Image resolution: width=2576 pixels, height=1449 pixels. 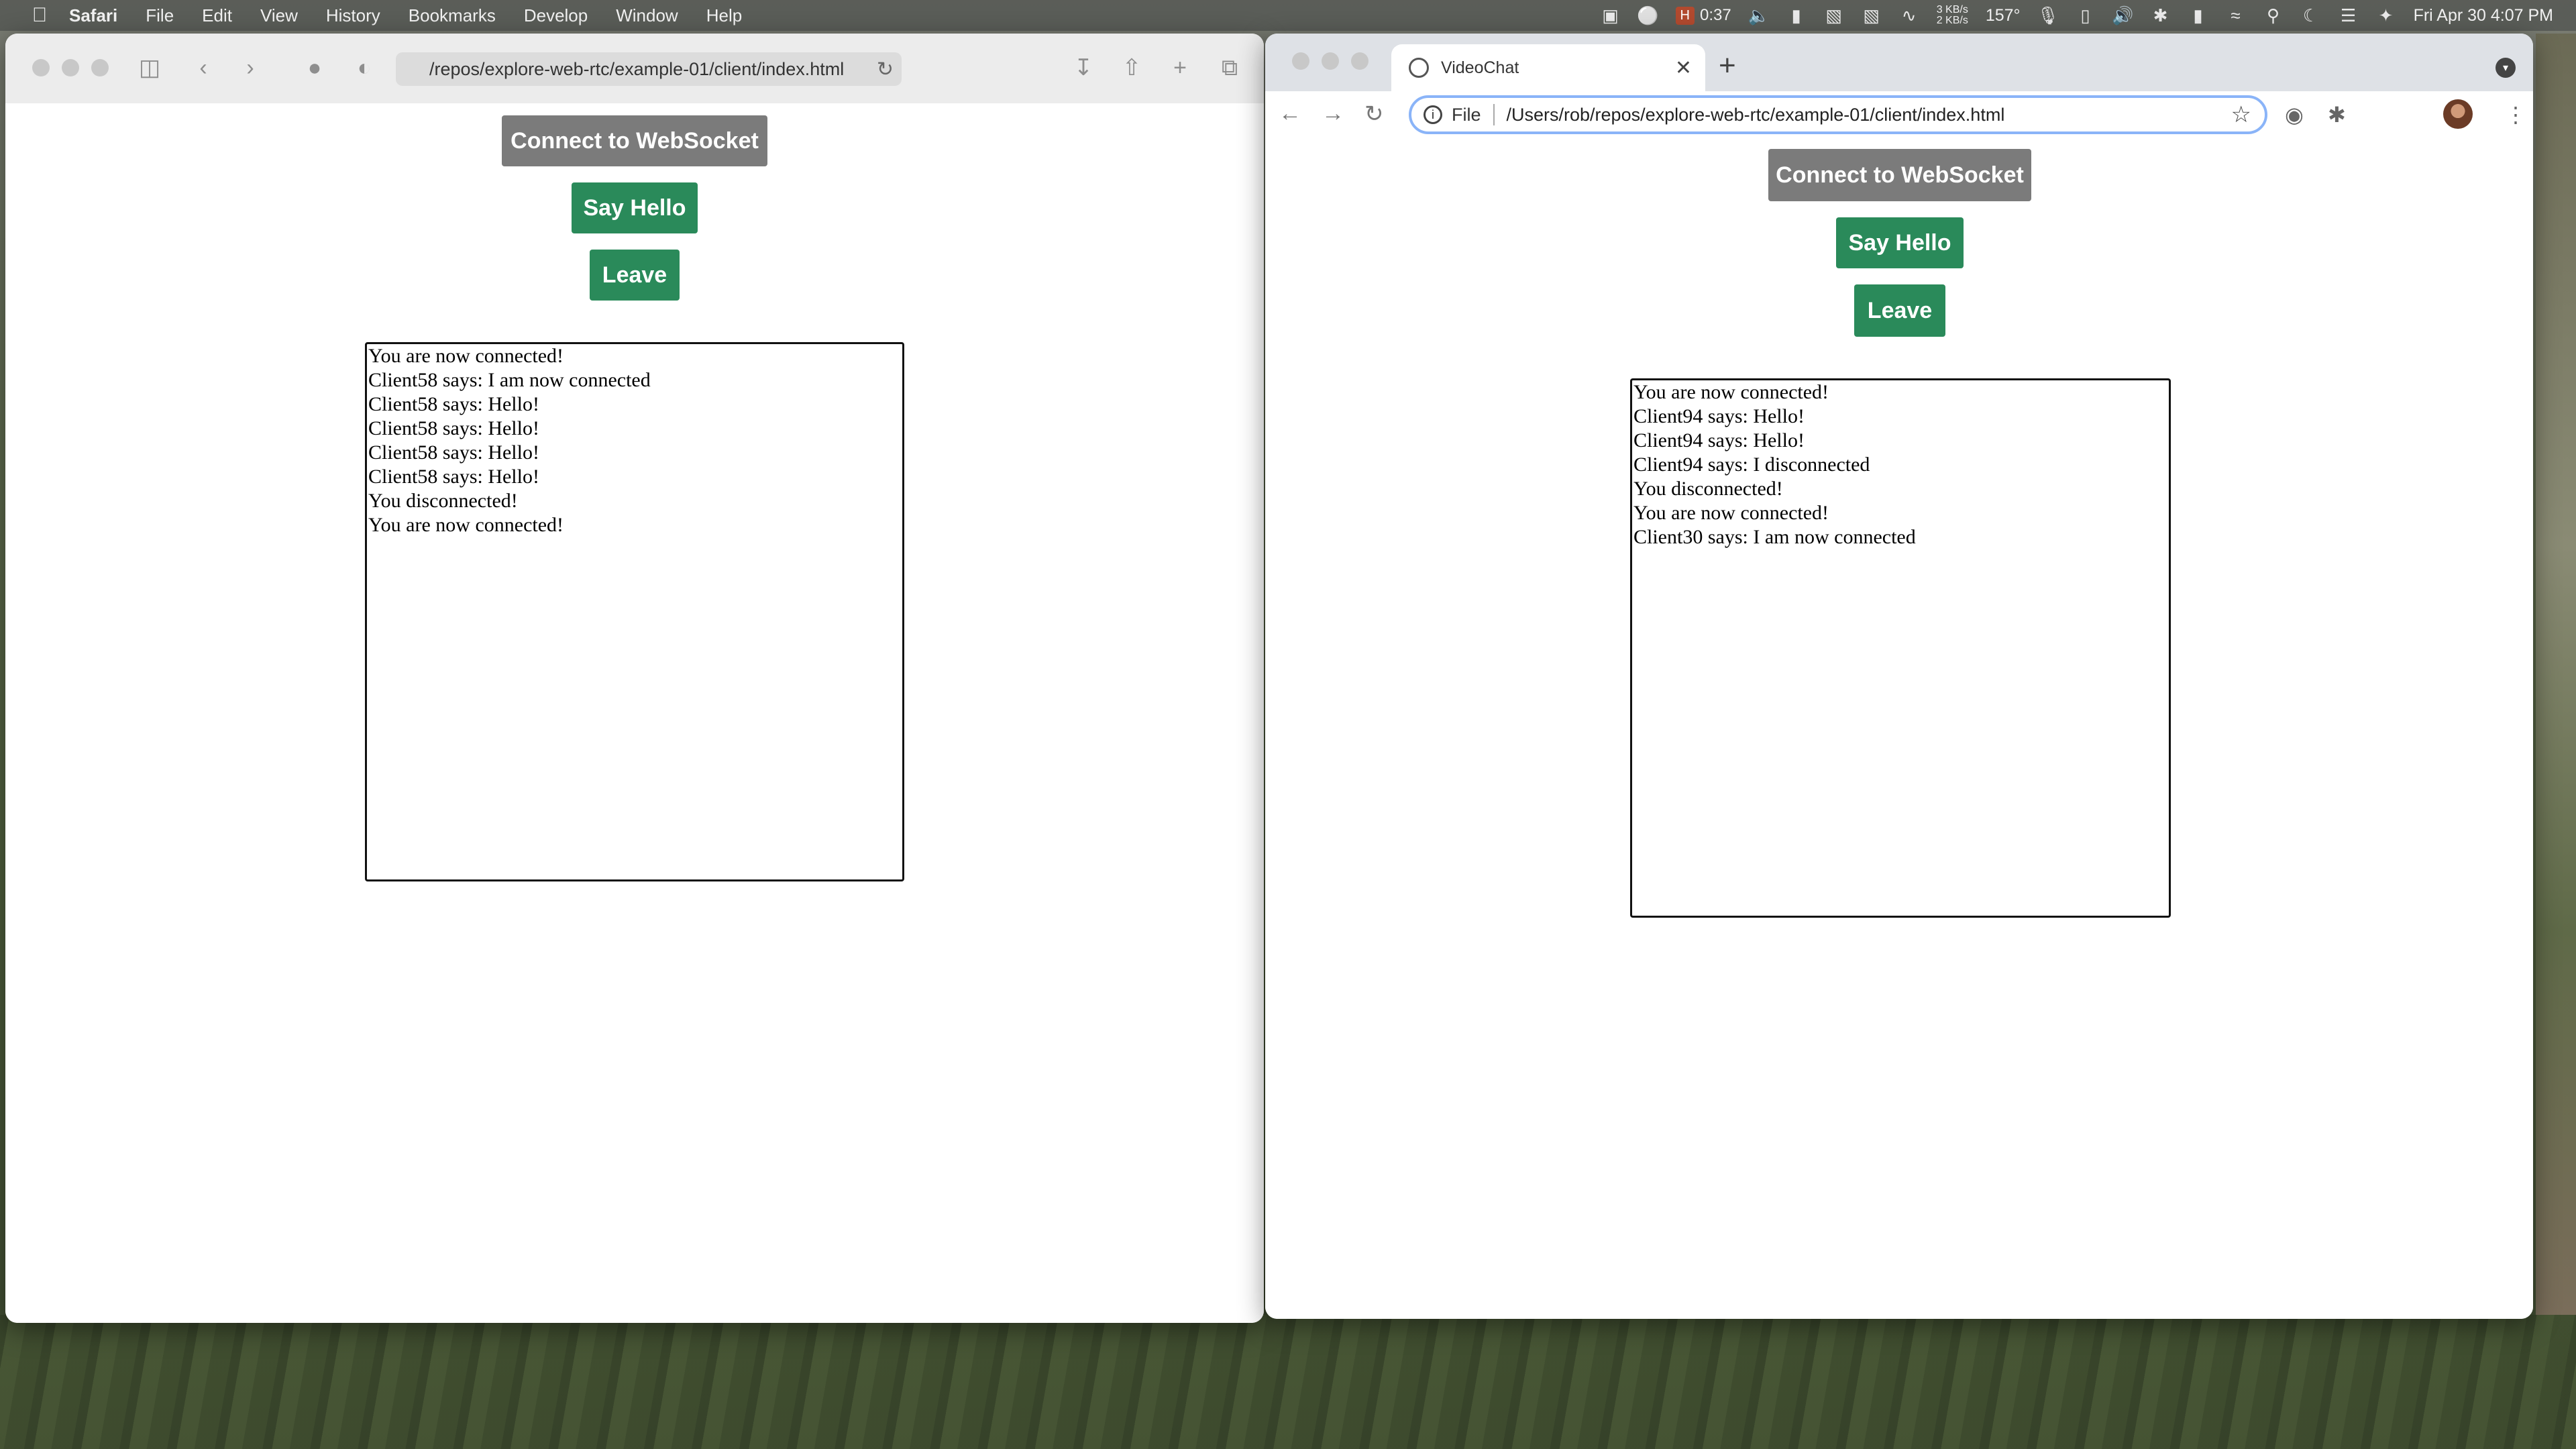 What do you see at coordinates (1685, 15) in the screenshot?
I see `timer-badge: H` at bounding box center [1685, 15].